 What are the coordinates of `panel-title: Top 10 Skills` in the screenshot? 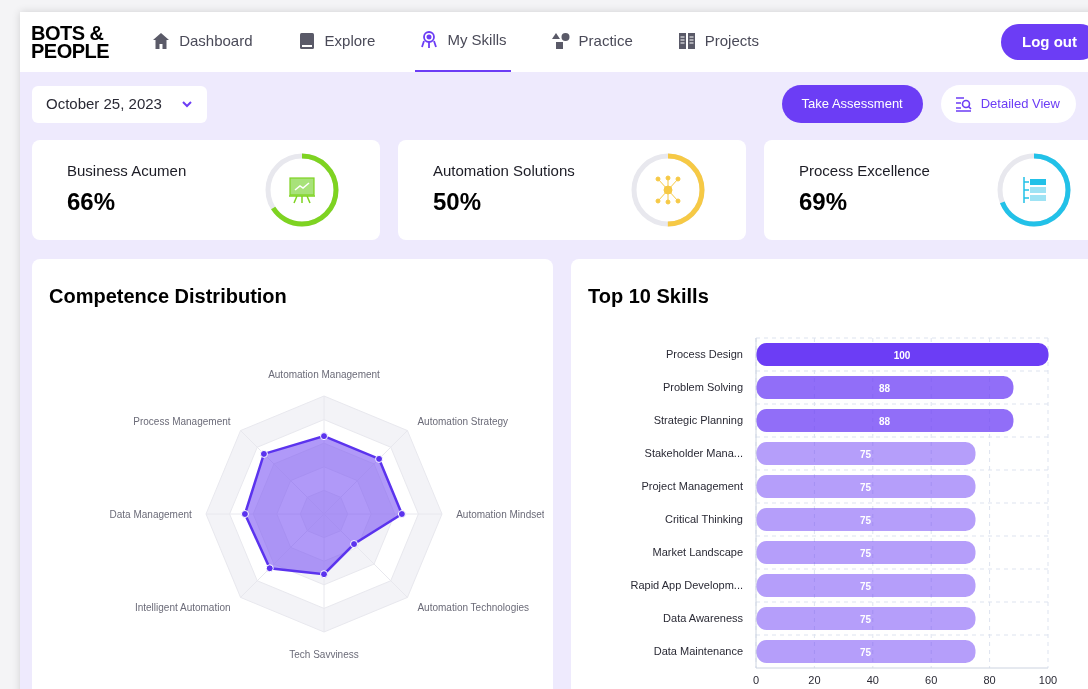 It's located at (649, 296).